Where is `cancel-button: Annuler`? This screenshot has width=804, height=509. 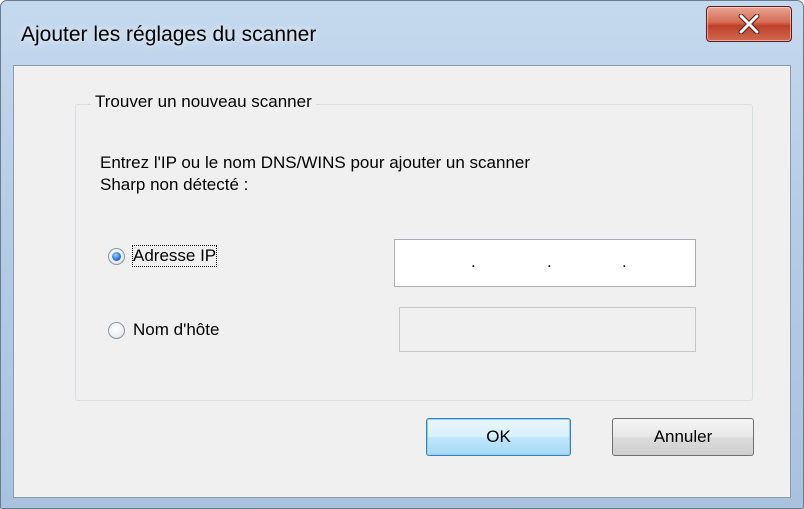 cancel-button: Annuler is located at coordinates (683, 437).